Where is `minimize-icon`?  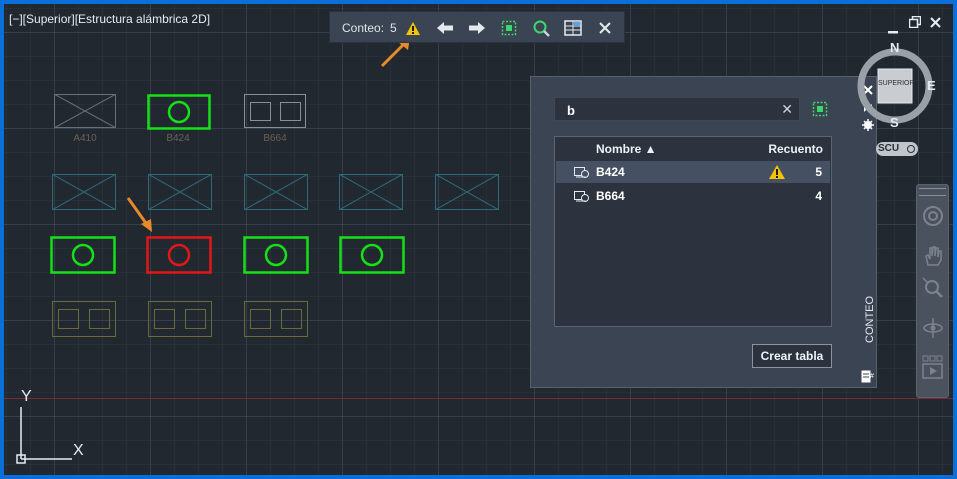
minimize-icon is located at coordinates (893, 31).